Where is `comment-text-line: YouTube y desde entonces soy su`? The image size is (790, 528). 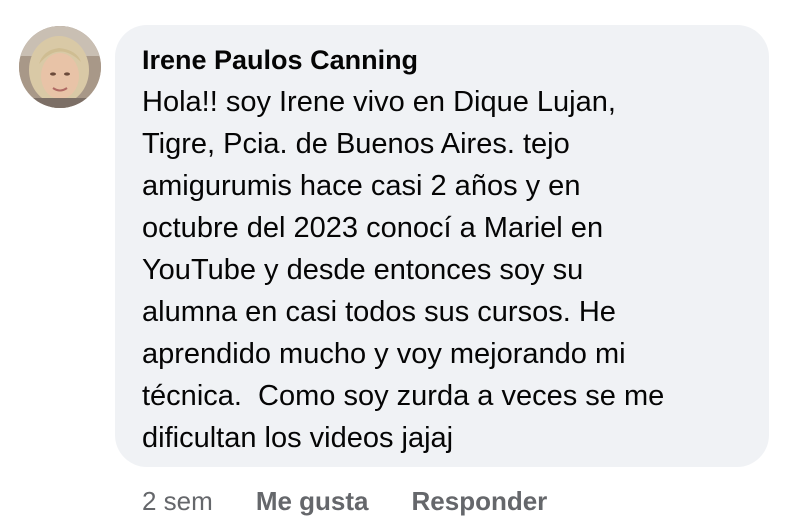 comment-text-line: YouTube y desde entonces soy su is located at coordinates (363, 270).